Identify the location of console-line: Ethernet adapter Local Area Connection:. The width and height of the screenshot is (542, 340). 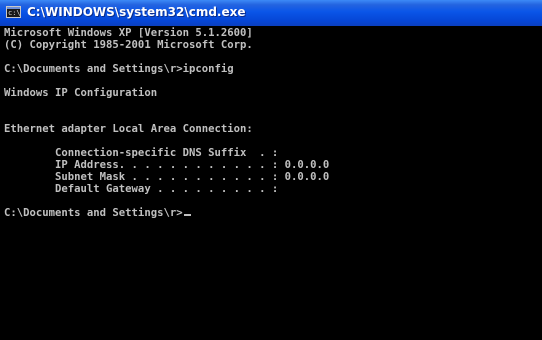
(128, 129).